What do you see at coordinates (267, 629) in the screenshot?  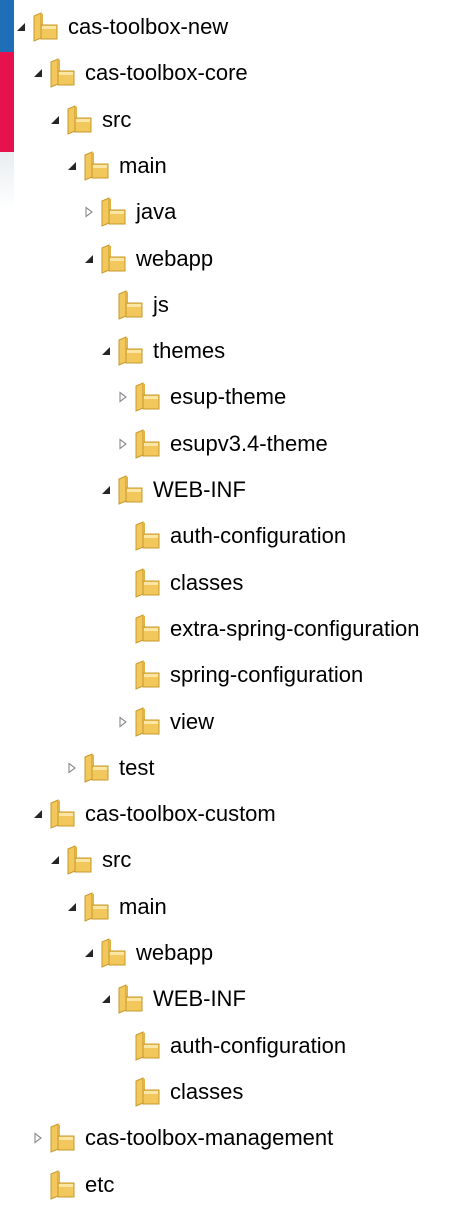 I see `tree-item: extra-spring-configuration` at bounding box center [267, 629].